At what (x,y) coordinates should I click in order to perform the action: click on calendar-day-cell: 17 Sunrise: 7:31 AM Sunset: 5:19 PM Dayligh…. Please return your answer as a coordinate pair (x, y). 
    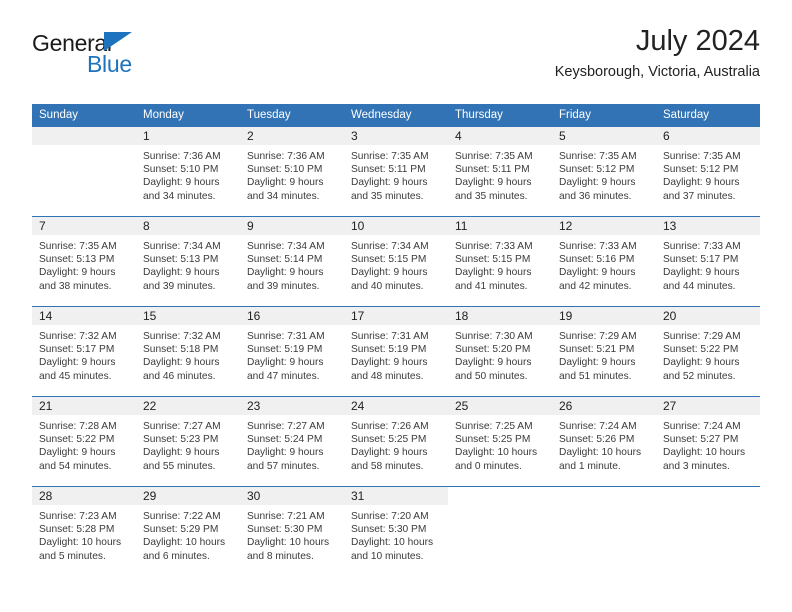
    Looking at the image, I should click on (396, 351).